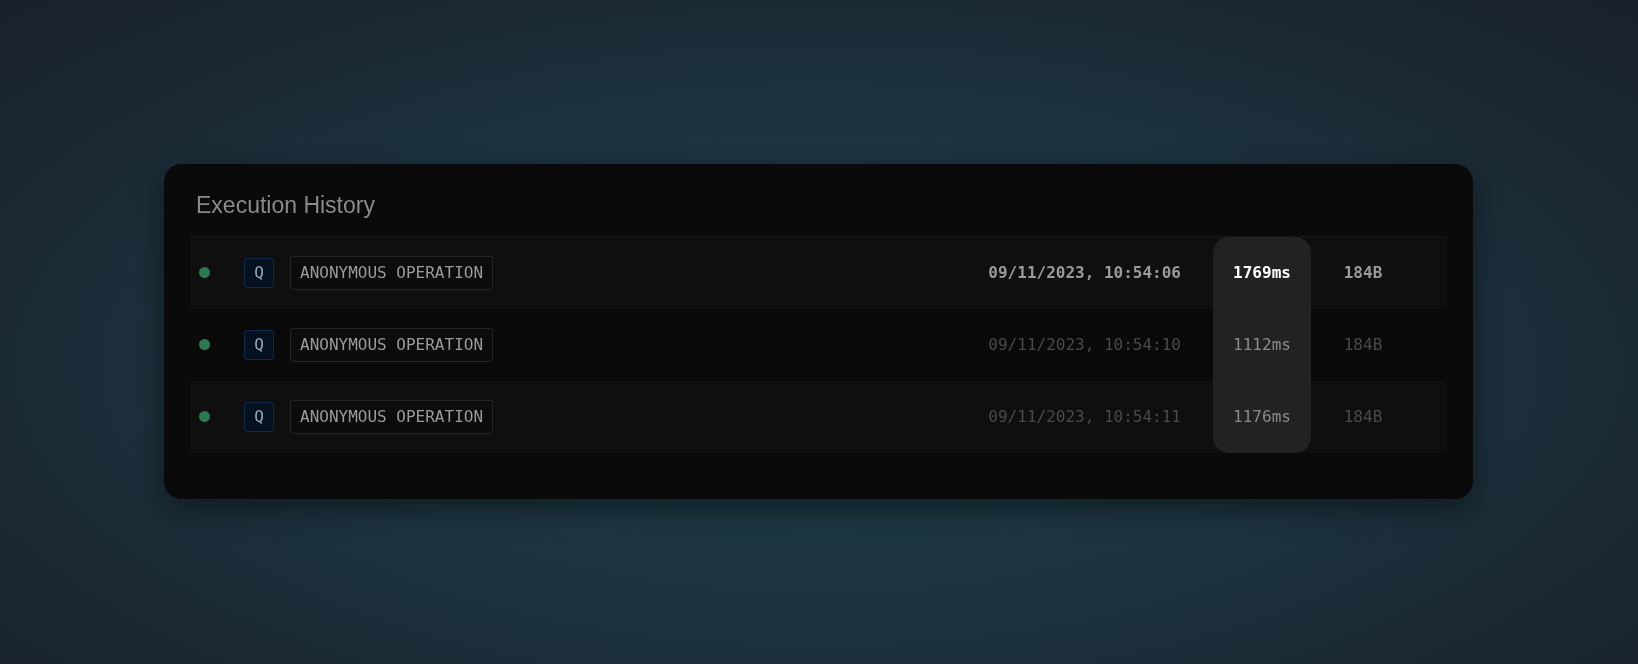  I want to click on timestamp: 09/11/2023, 10:54:10, so click(1084, 344).